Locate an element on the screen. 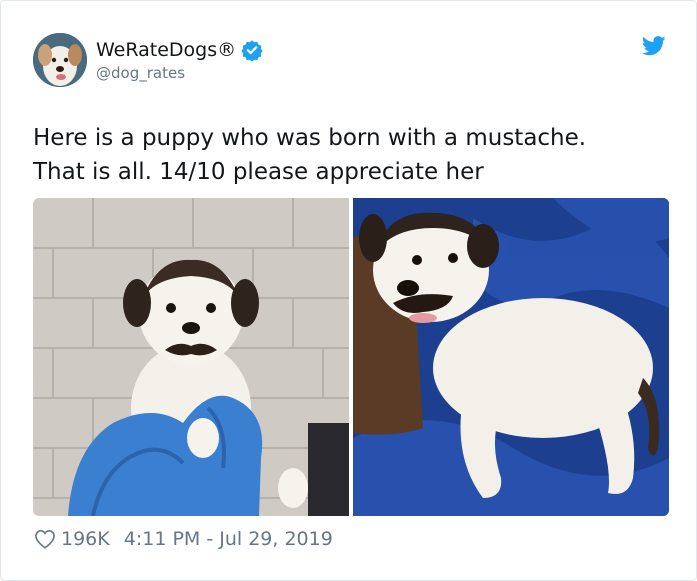 This screenshot has width=697, height=581. tweet-timestamp: 4:11 PM - Jul 29, 2019 is located at coordinates (228, 539).